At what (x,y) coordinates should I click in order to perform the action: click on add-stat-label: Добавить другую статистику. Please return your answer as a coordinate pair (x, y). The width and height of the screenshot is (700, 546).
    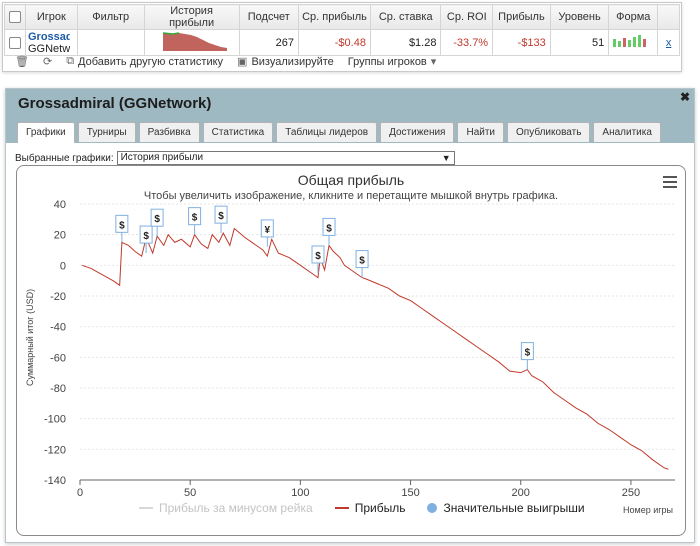
    Looking at the image, I should click on (151, 61).